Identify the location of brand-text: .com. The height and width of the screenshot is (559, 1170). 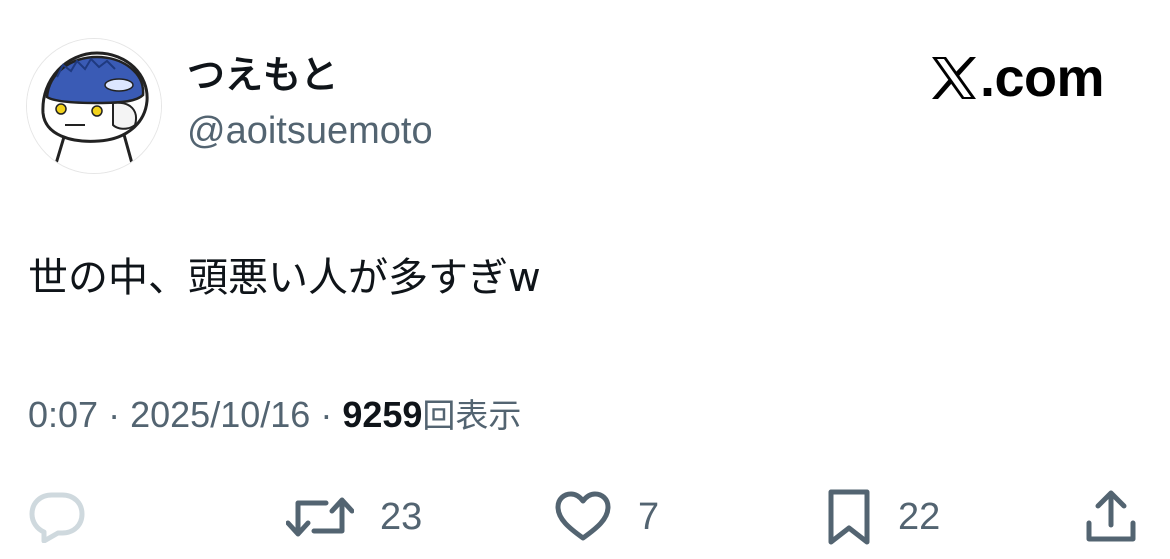
(1042, 78).